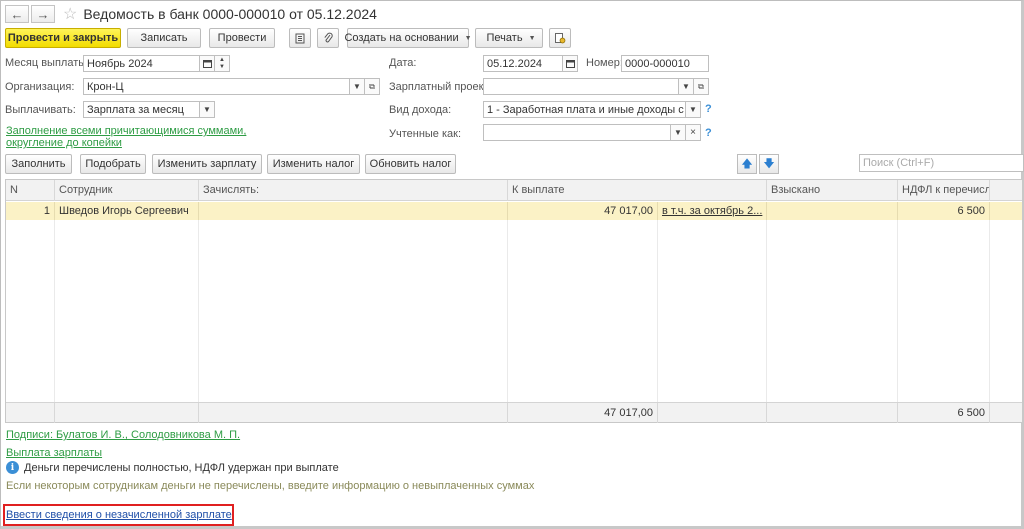  What do you see at coordinates (242, 38) in the screenshot?
I see `post-button: Провести` at bounding box center [242, 38].